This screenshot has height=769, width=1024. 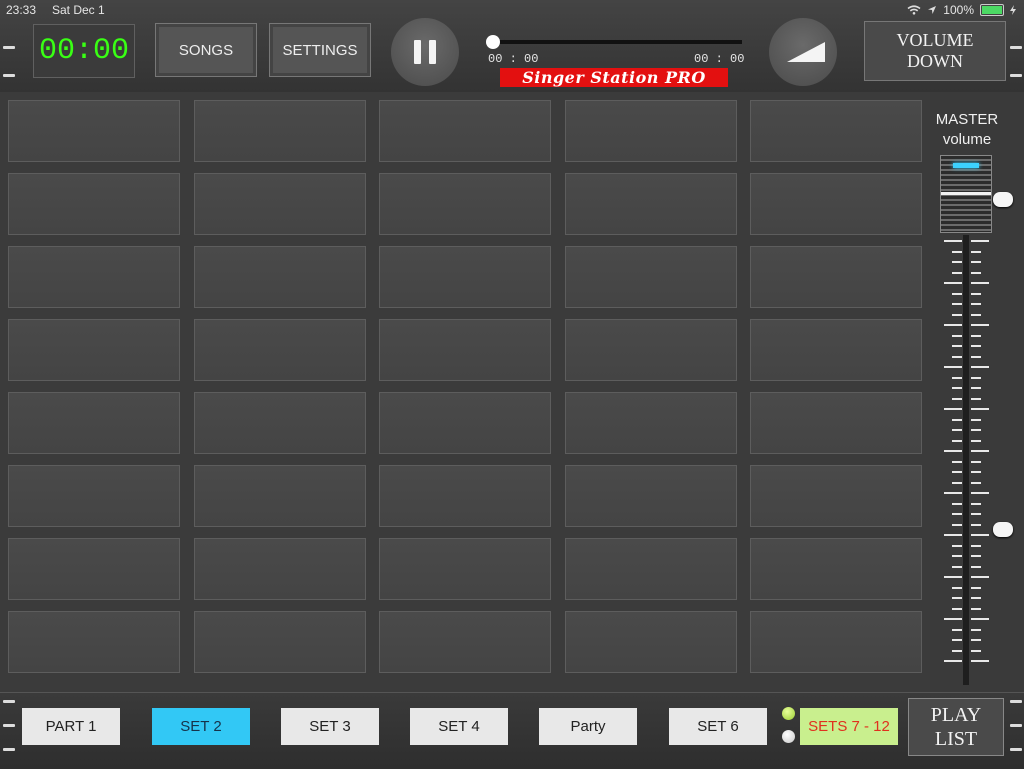 I want to click on master-fader-handle, so click(x=966, y=194).